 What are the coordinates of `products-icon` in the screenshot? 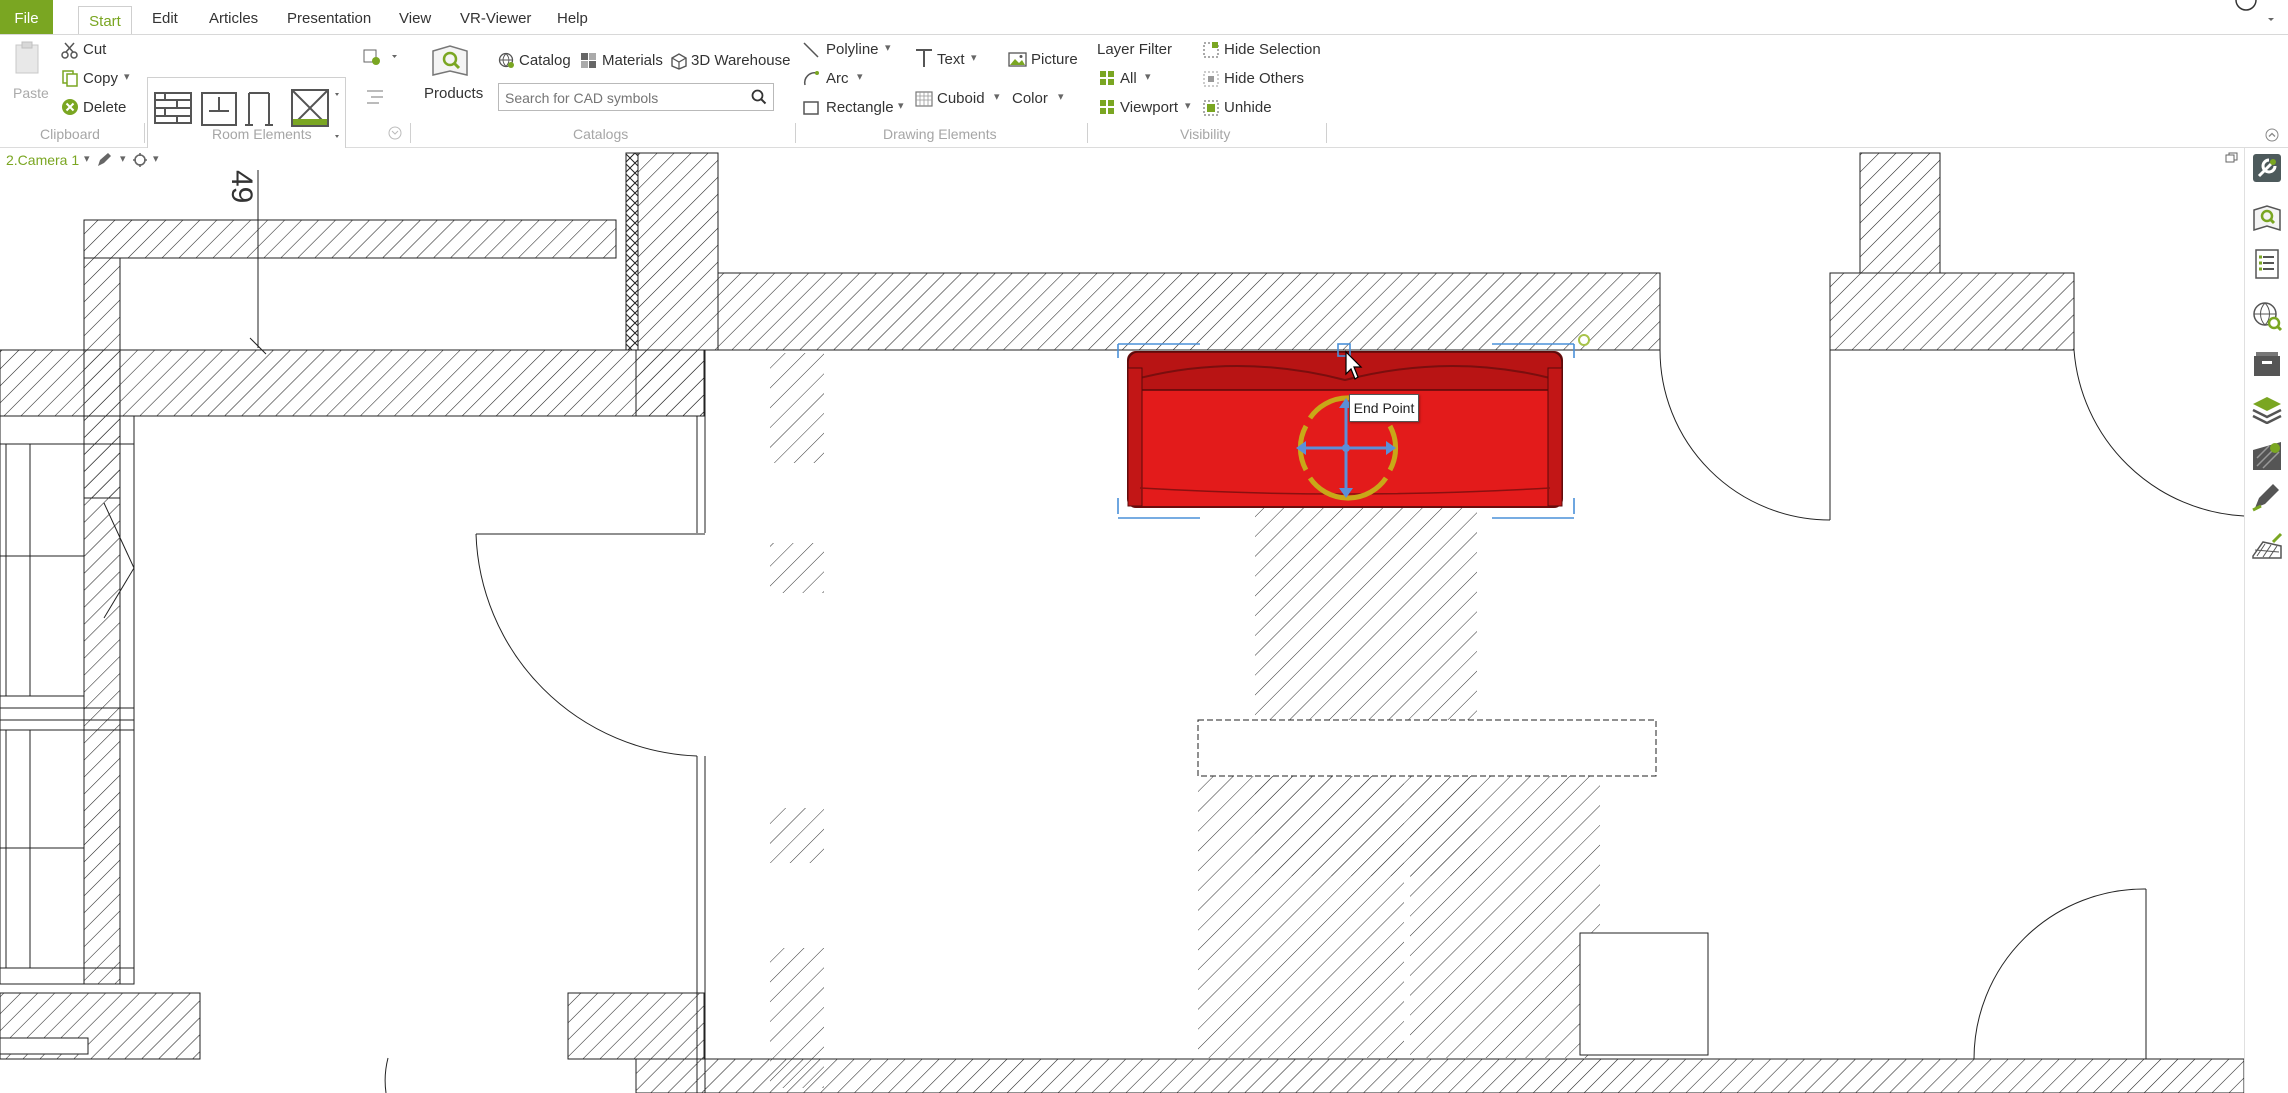 It's located at (450, 61).